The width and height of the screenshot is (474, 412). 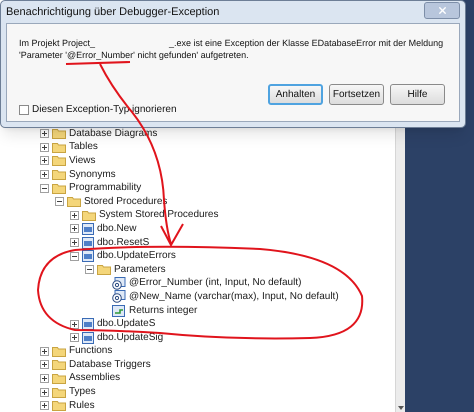 What do you see at coordinates (82, 392) in the screenshot?
I see `tree-item: Types` at bounding box center [82, 392].